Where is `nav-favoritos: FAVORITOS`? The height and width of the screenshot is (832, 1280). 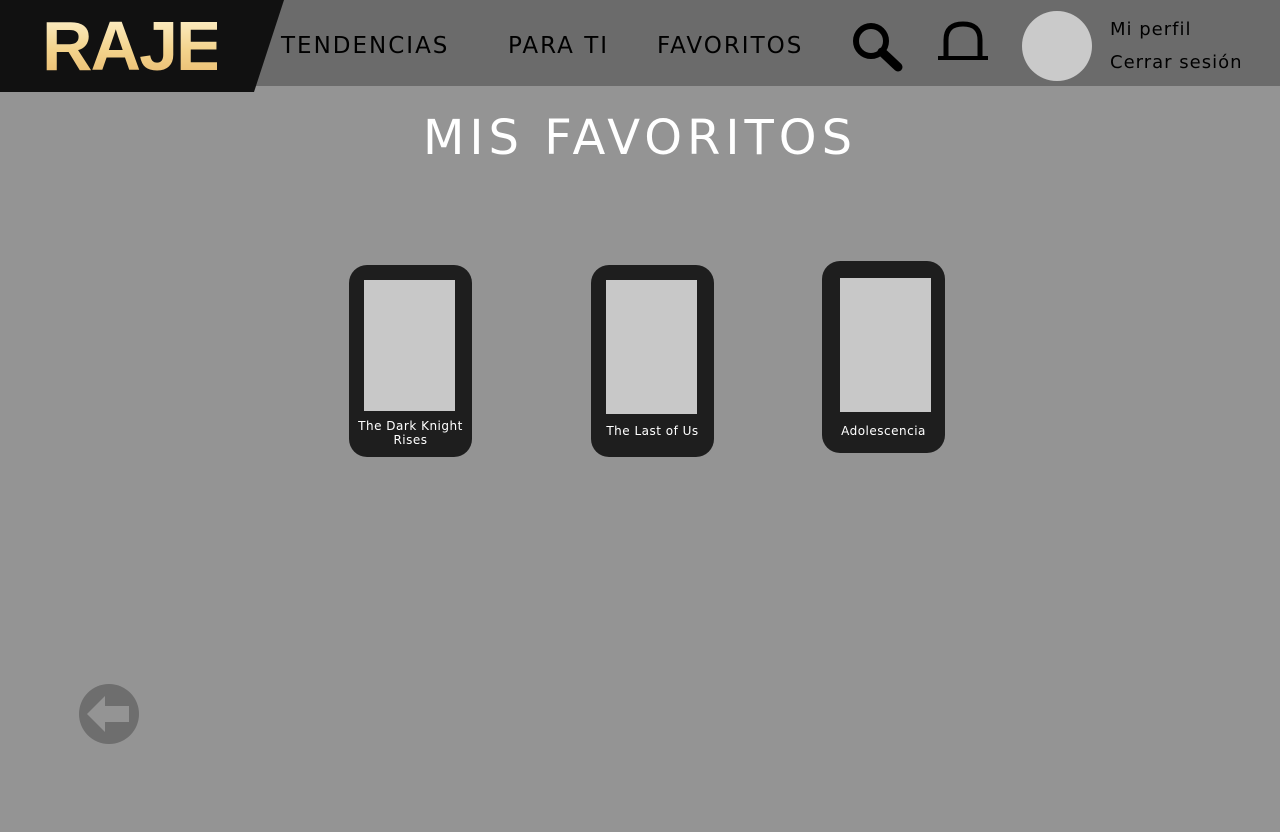
nav-favoritos: FAVORITOS is located at coordinates (730, 46).